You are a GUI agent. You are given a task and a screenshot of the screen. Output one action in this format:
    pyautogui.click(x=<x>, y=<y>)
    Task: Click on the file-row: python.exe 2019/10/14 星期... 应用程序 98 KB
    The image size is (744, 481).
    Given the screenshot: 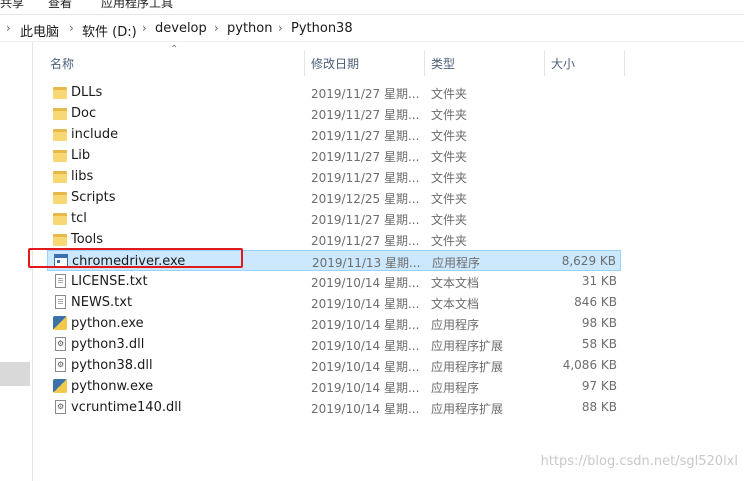 What is the action you would take?
    pyautogui.click(x=334, y=323)
    